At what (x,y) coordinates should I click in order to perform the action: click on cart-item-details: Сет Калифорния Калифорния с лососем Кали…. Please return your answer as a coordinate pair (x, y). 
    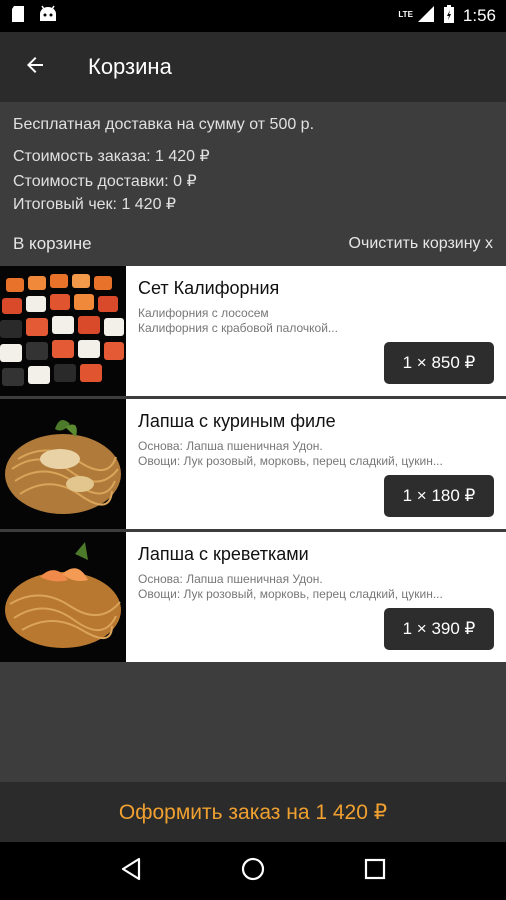
    Looking at the image, I should click on (316, 331).